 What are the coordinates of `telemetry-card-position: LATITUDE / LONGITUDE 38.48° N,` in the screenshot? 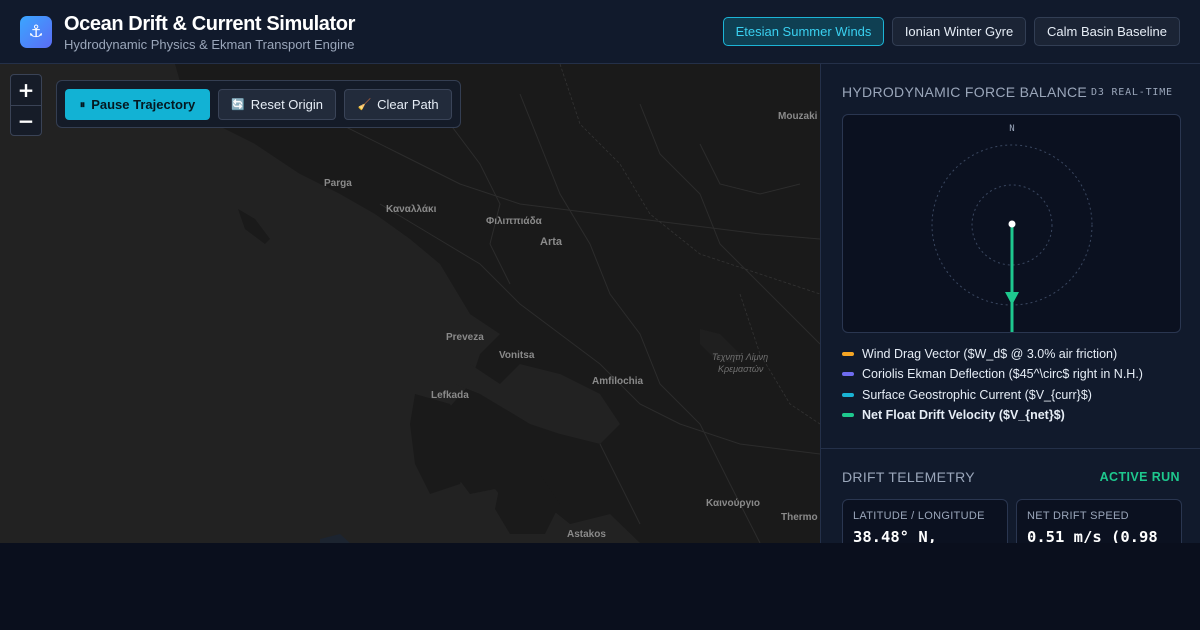 It's located at (925, 521).